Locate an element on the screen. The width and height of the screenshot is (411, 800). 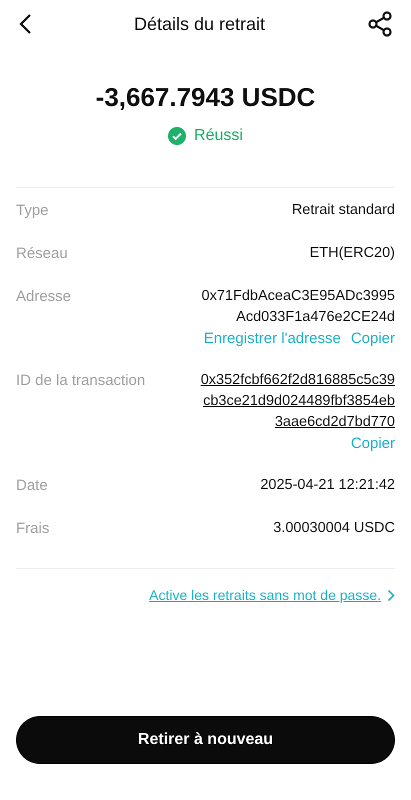
detail-label: Type is located at coordinates (32, 211).